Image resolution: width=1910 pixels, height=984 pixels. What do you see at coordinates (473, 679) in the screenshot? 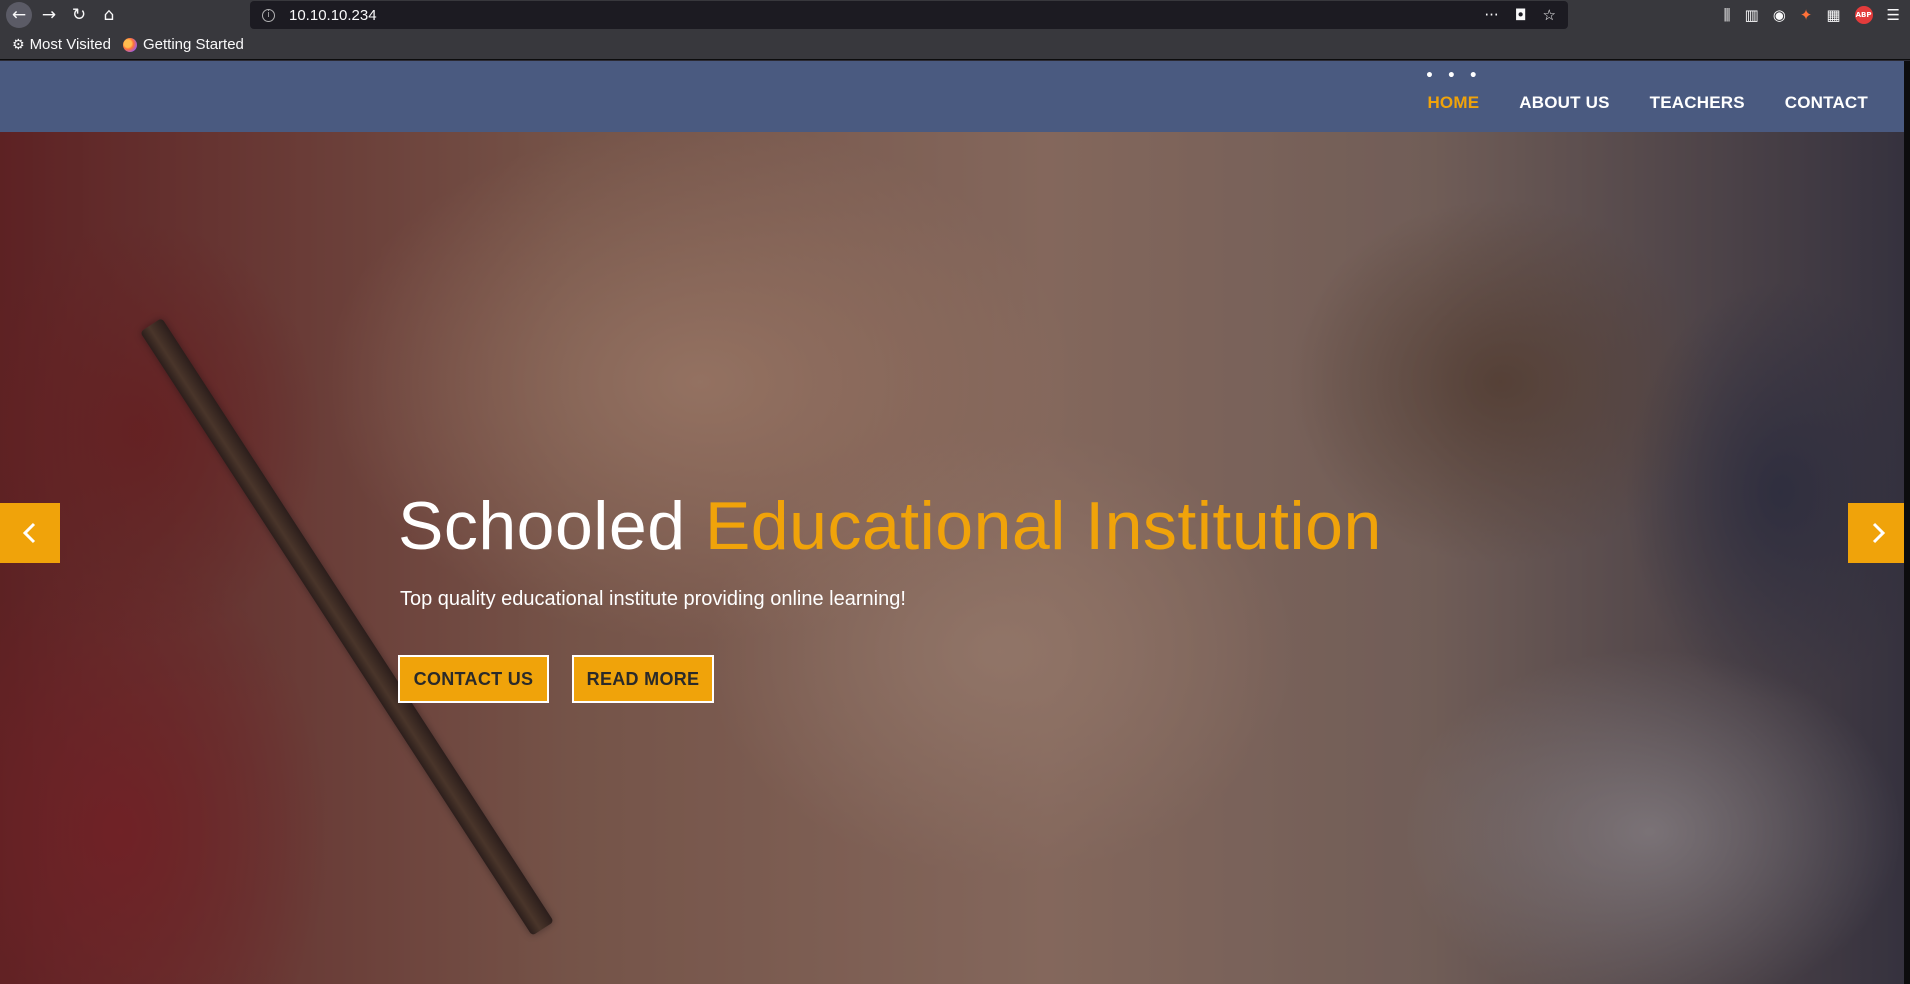
I see `contact-us-button: CONTACT US` at bounding box center [473, 679].